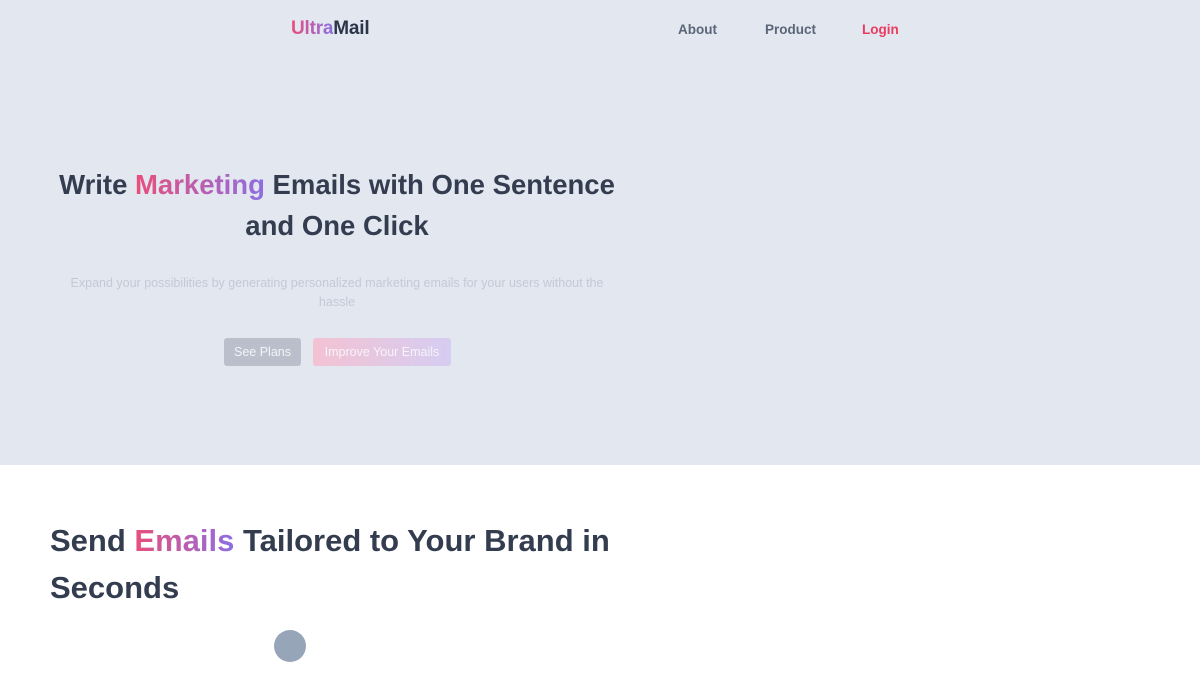  I want to click on hero-title-post: Emails with One Sentence and One Click, so click(430, 205).